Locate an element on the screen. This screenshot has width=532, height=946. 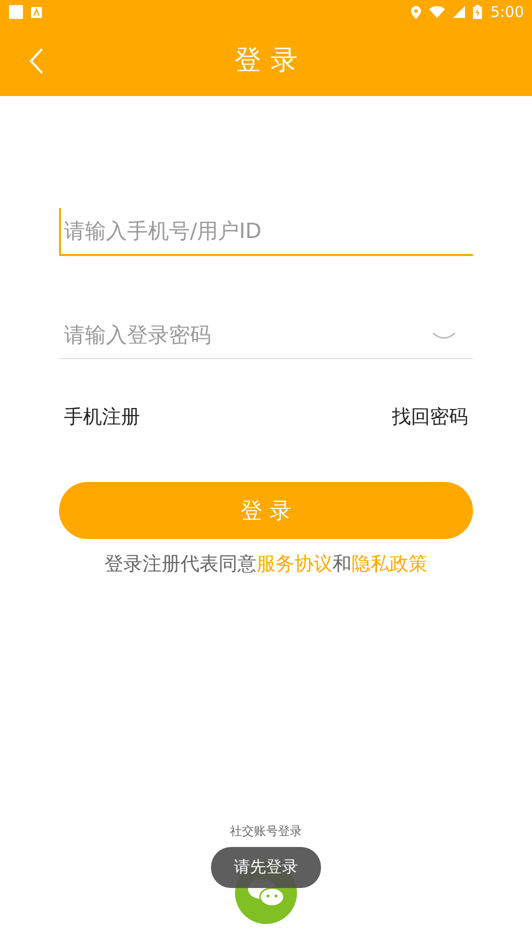
closed-eye-icon is located at coordinates (444, 336).